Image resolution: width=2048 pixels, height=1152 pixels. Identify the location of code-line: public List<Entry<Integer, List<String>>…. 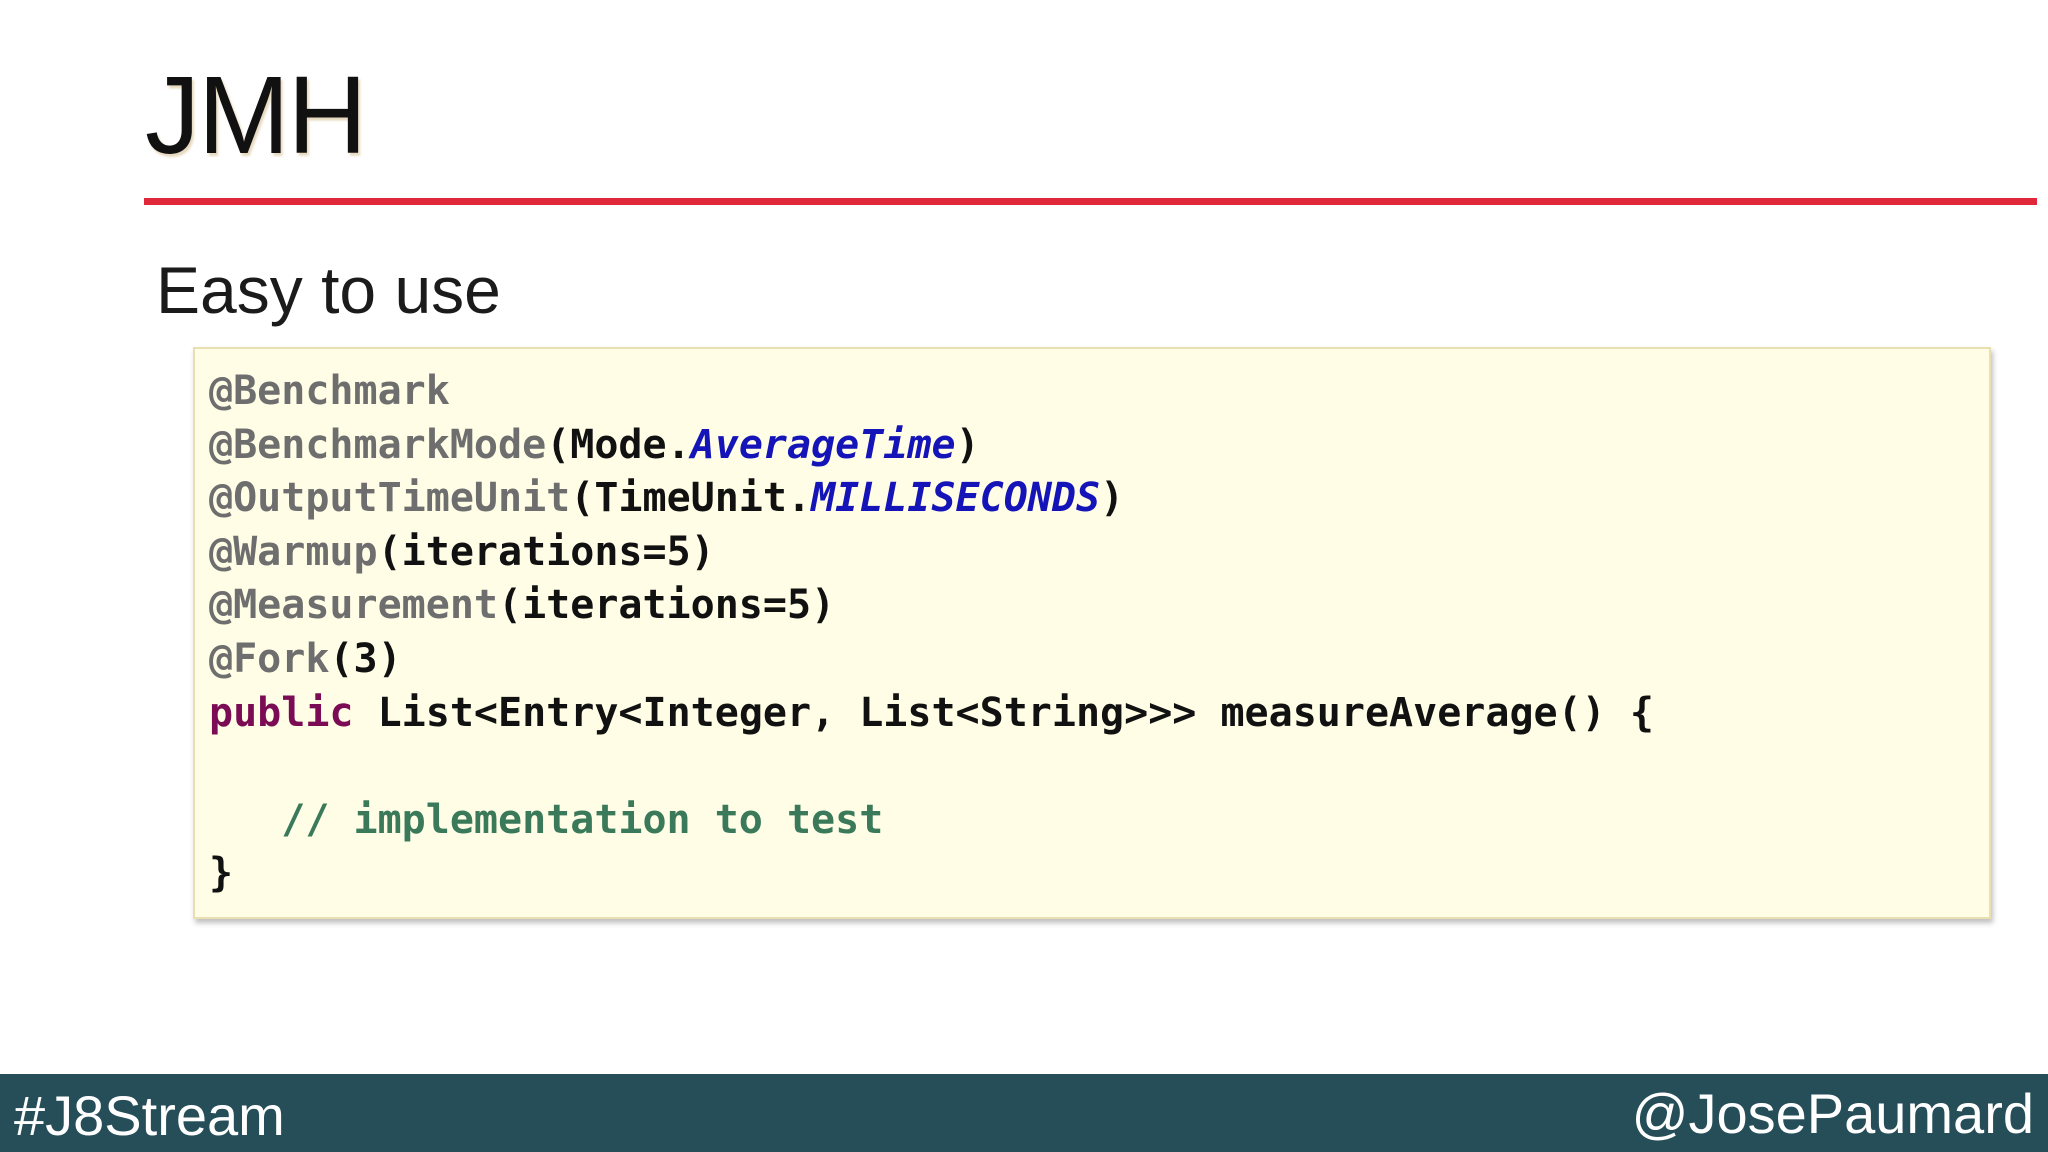
(931, 714).